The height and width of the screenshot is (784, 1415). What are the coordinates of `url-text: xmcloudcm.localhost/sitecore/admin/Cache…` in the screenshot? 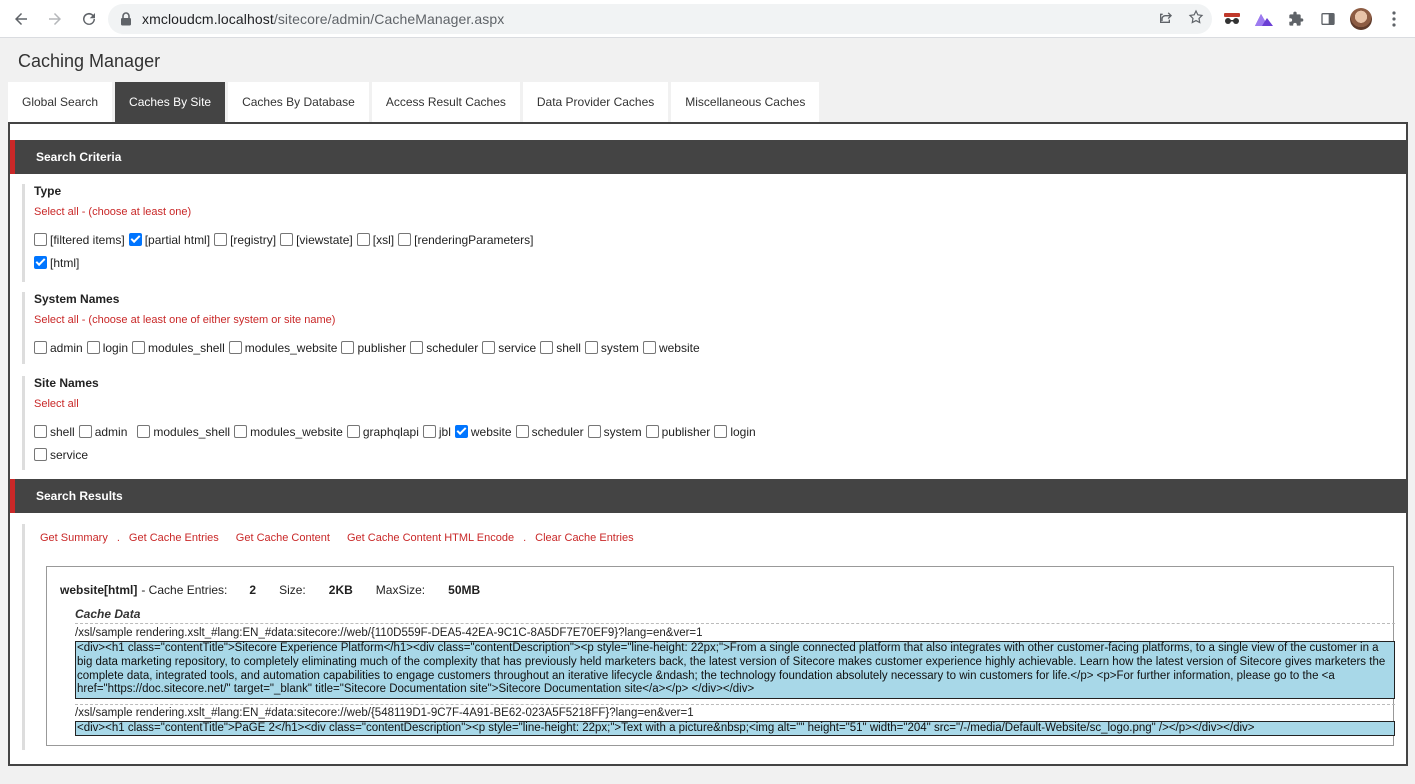 It's located at (323, 19).